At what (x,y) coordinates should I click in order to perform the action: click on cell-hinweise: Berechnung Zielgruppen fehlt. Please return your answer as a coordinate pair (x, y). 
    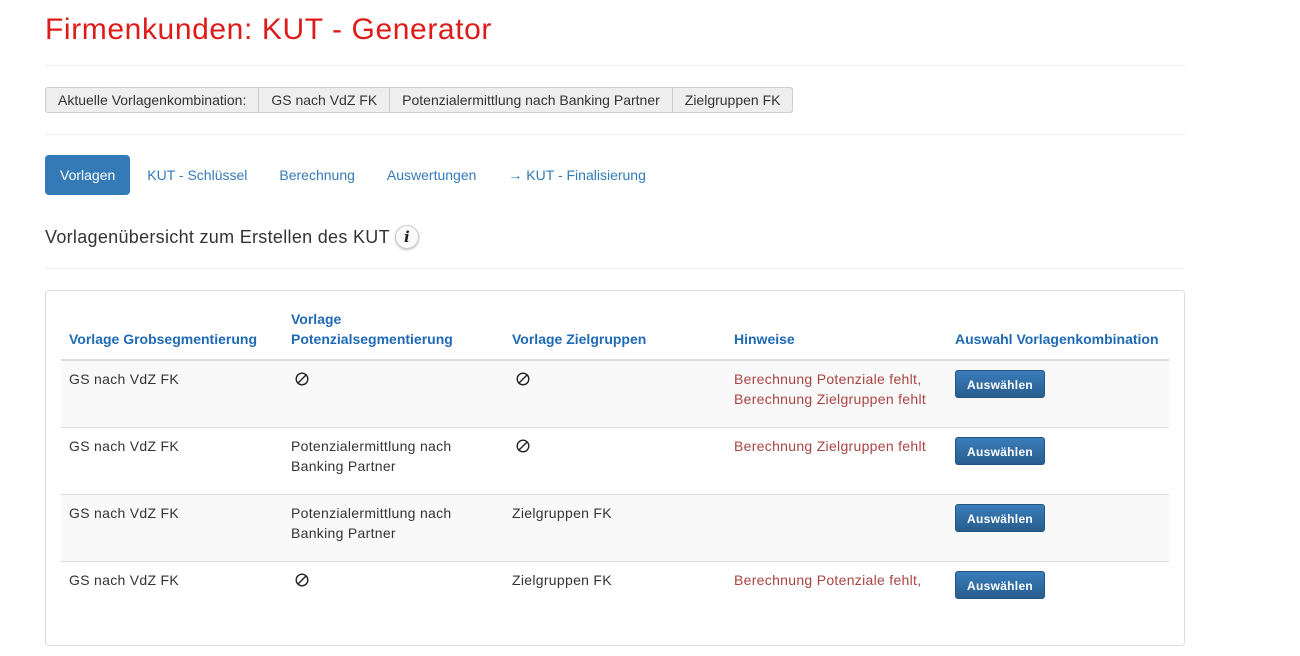
    Looking at the image, I should click on (836, 461).